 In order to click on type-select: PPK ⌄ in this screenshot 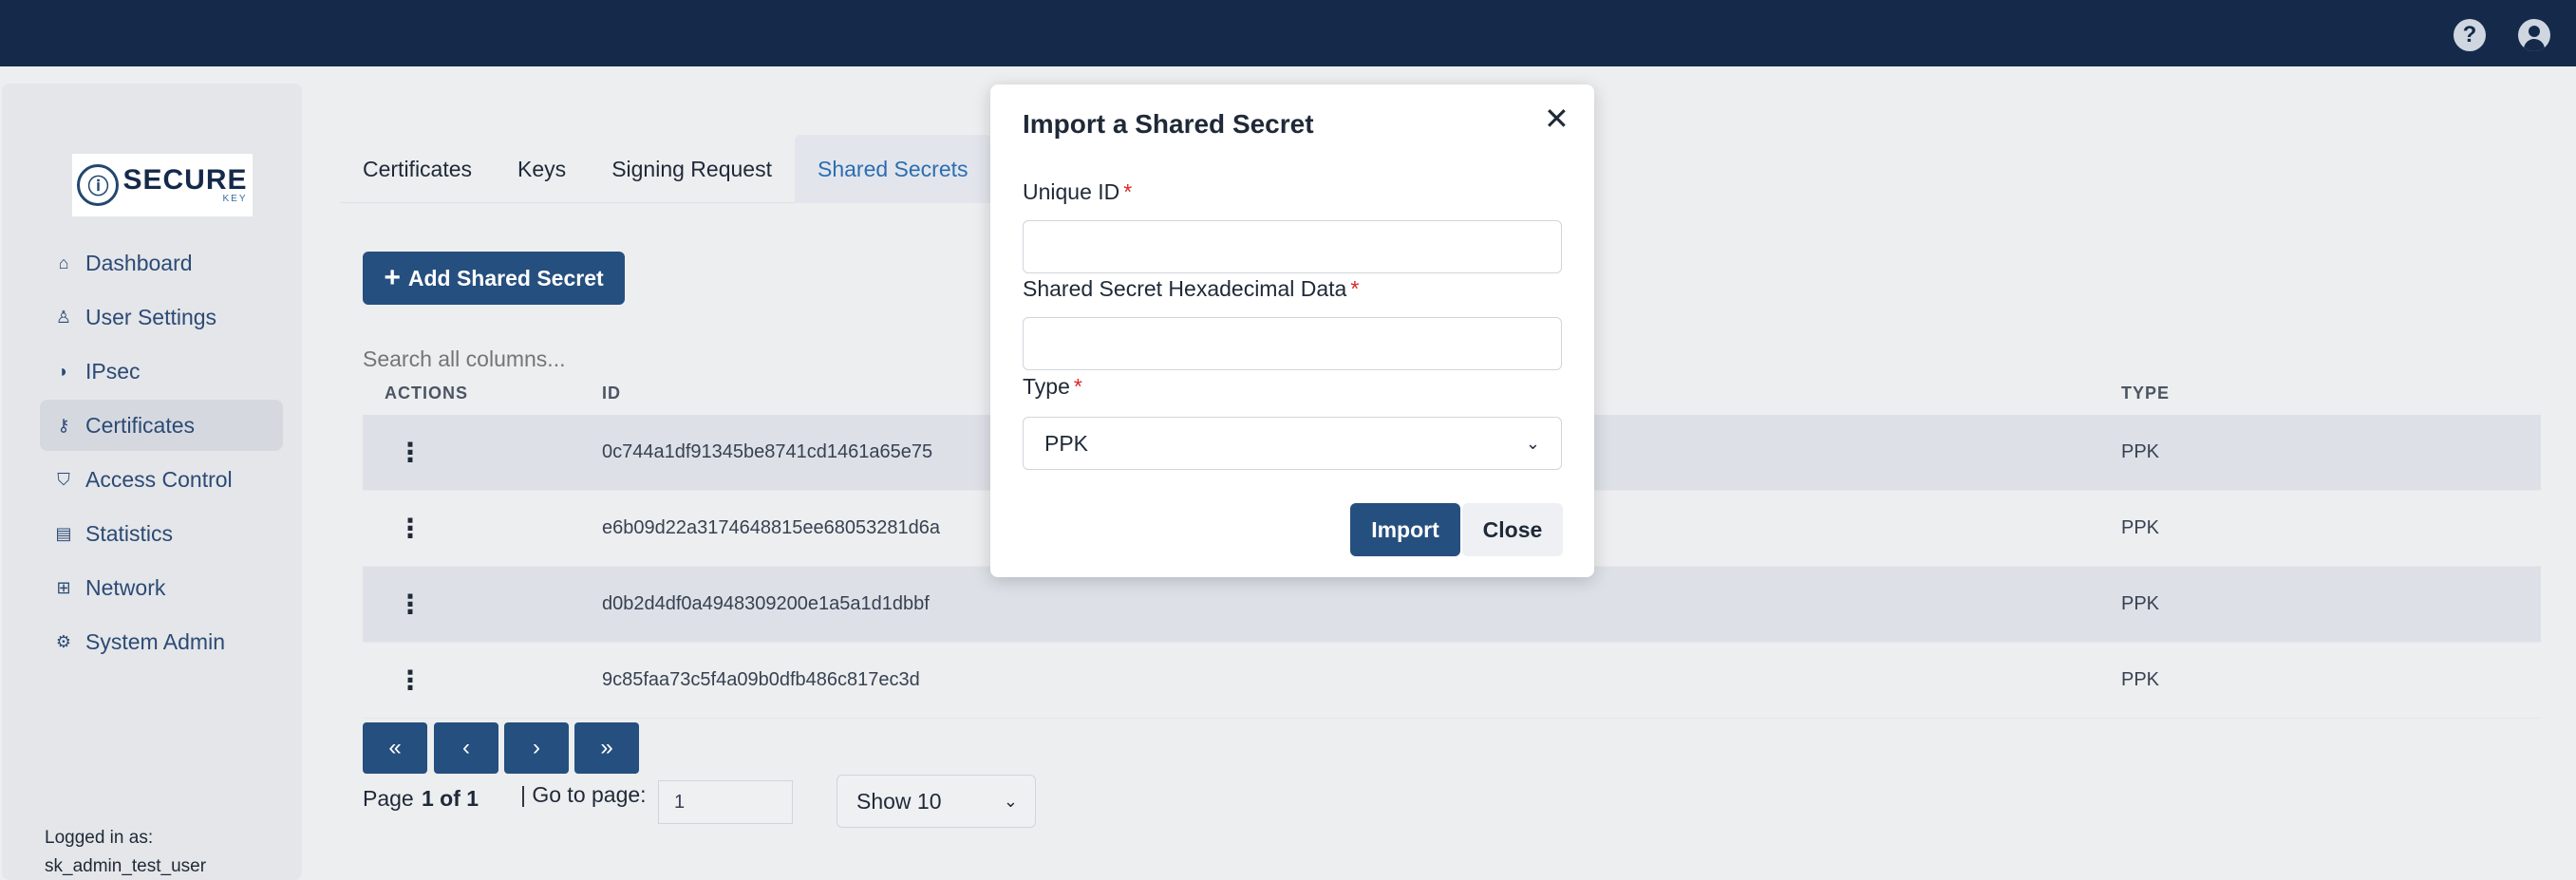, I will do `click(1292, 443)`.